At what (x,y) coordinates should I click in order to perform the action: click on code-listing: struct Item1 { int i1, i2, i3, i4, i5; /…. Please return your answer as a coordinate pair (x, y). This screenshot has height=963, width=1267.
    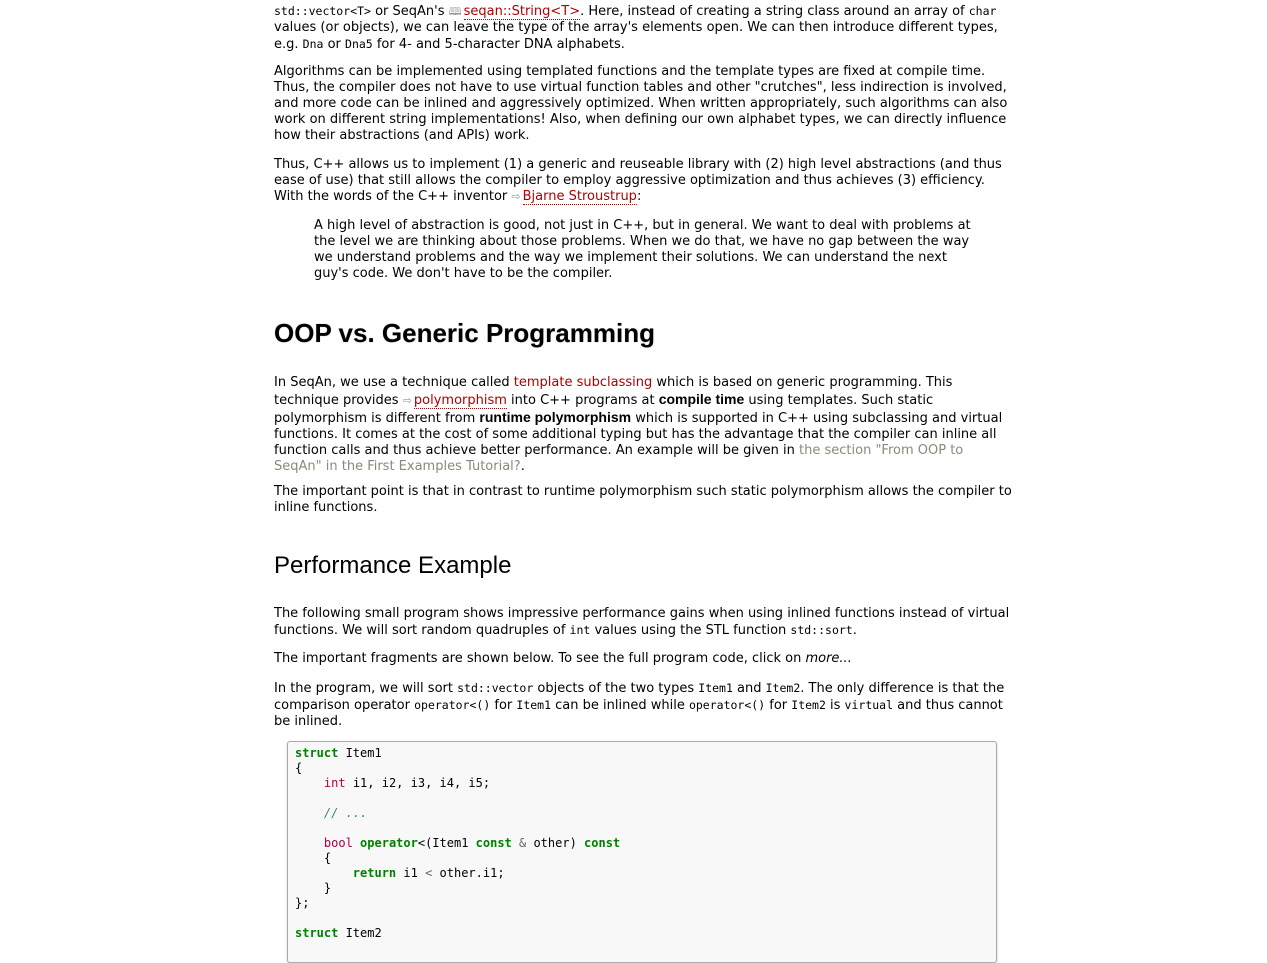
    Looking at the image, I should click on (458, 843).